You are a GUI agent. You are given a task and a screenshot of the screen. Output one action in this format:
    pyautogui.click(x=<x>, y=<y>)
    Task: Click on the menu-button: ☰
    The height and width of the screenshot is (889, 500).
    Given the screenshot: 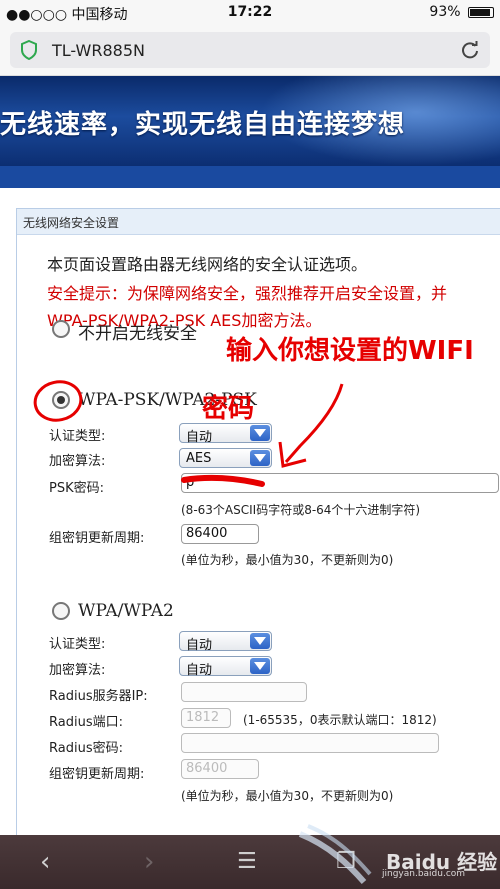 What is the action you would take?
    pyautogui.click(x=247, y=861)
    